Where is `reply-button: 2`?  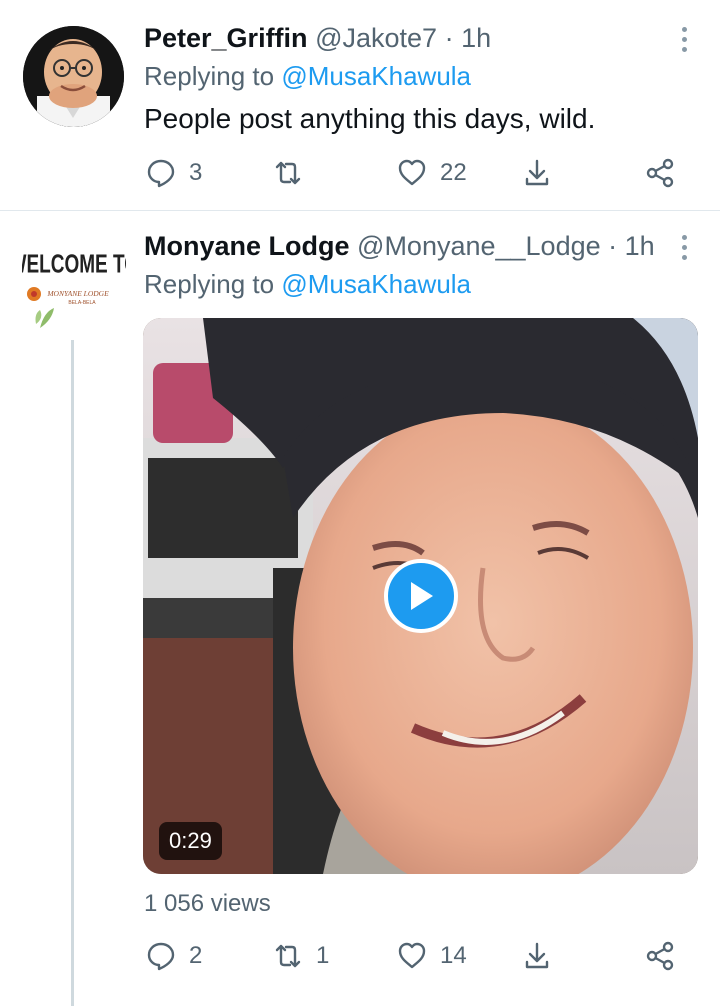
reply-button: 2 is located at coordinates (173, 956).